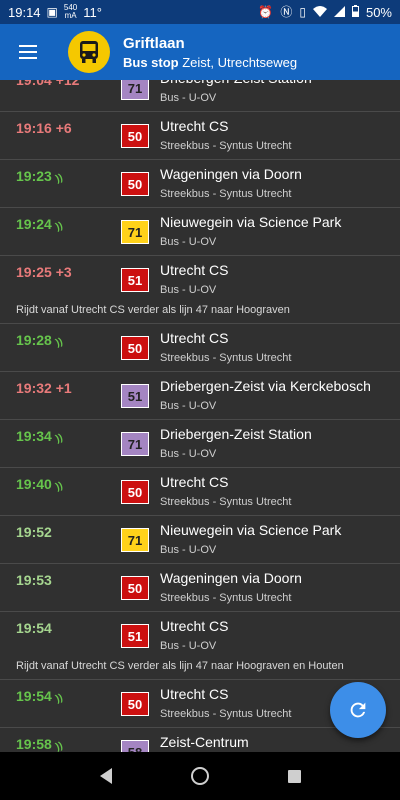  I want to click on stop-titles: Griftlaan Bus stop Zeist, Utrechtseweg, so click(210, 52).